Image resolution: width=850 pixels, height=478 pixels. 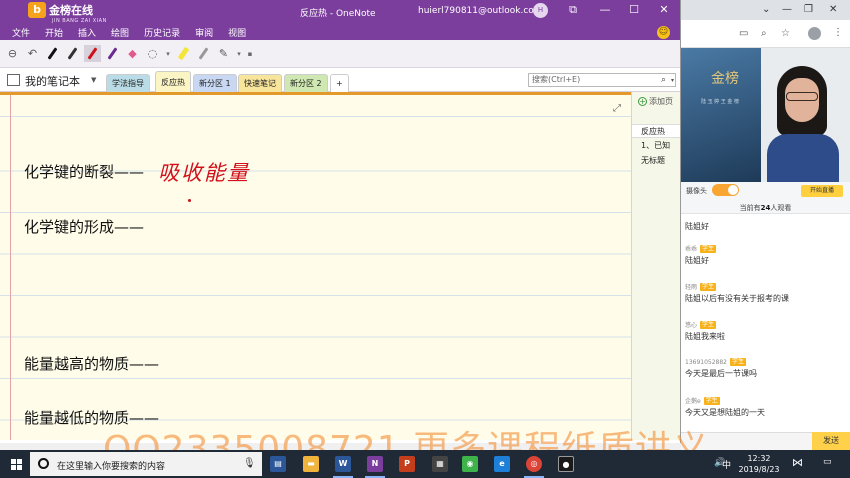 What do you see at coordinates (204, 32) in the screenshot?
I see `menu-review: 审阅` at bounding box center [204, 32].